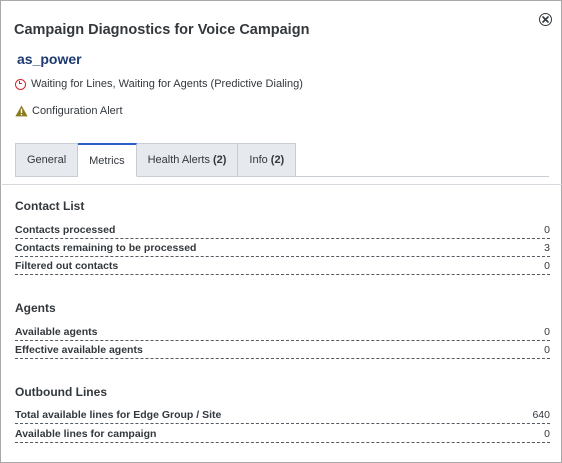 This screenshot has height=463, width=562. I want to click on tab-label: Health Alerts, so click(178, 160).